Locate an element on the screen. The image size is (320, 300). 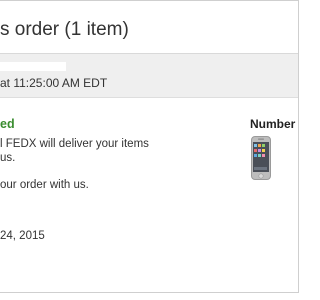
order-placed-time: at 11:25:00 AM EDT is located at coordinates (54, 83).